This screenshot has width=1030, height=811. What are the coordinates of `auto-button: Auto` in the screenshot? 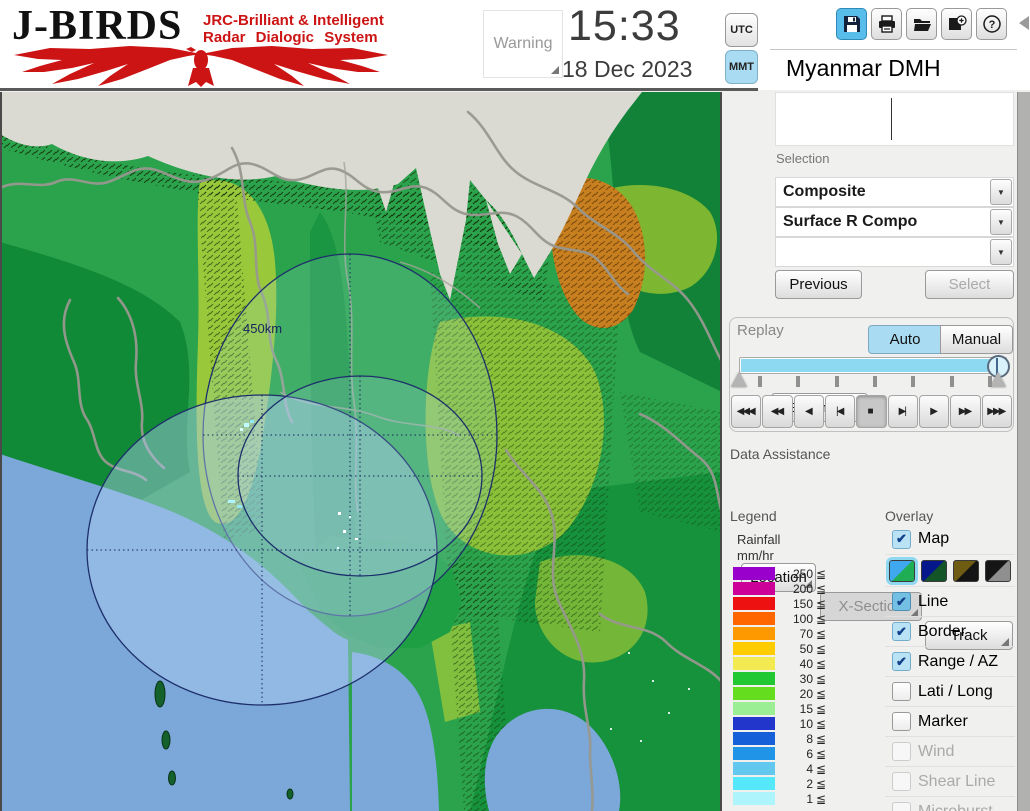 It's located at (905, 339).